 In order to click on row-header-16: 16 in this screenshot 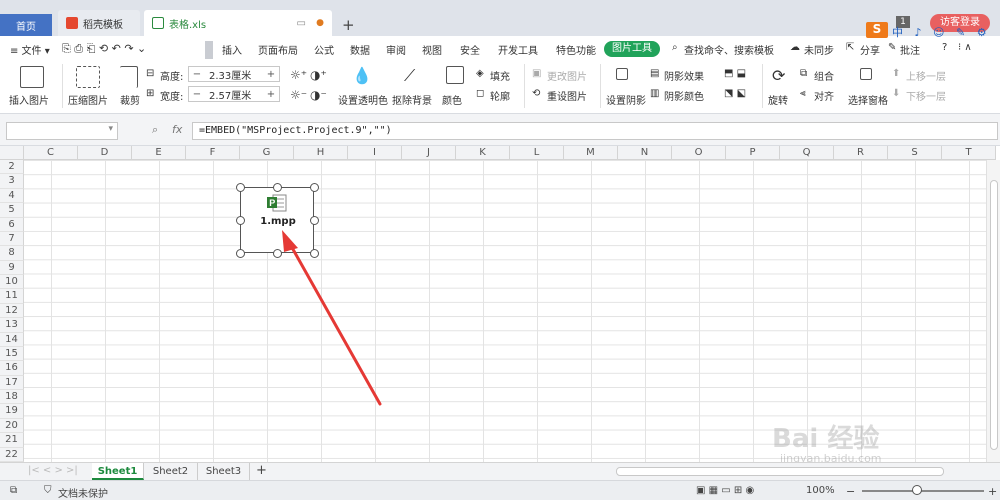, I will do `click(12, 368)`.